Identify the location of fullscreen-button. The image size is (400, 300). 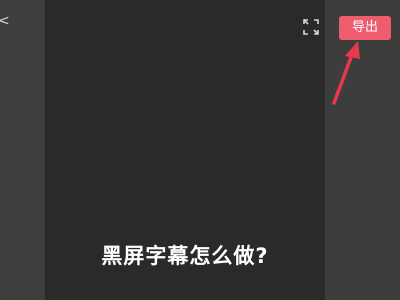
(311, 27).